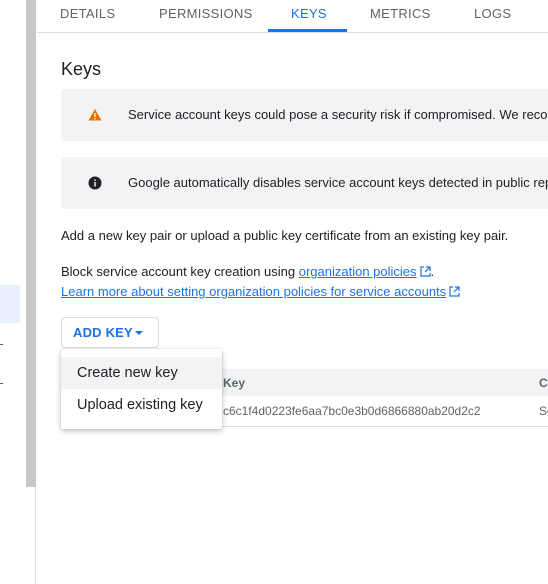  Describe the element at coordinates (400, 16) in the screenshot. I see `tab-metrics: METRICS` at that location.